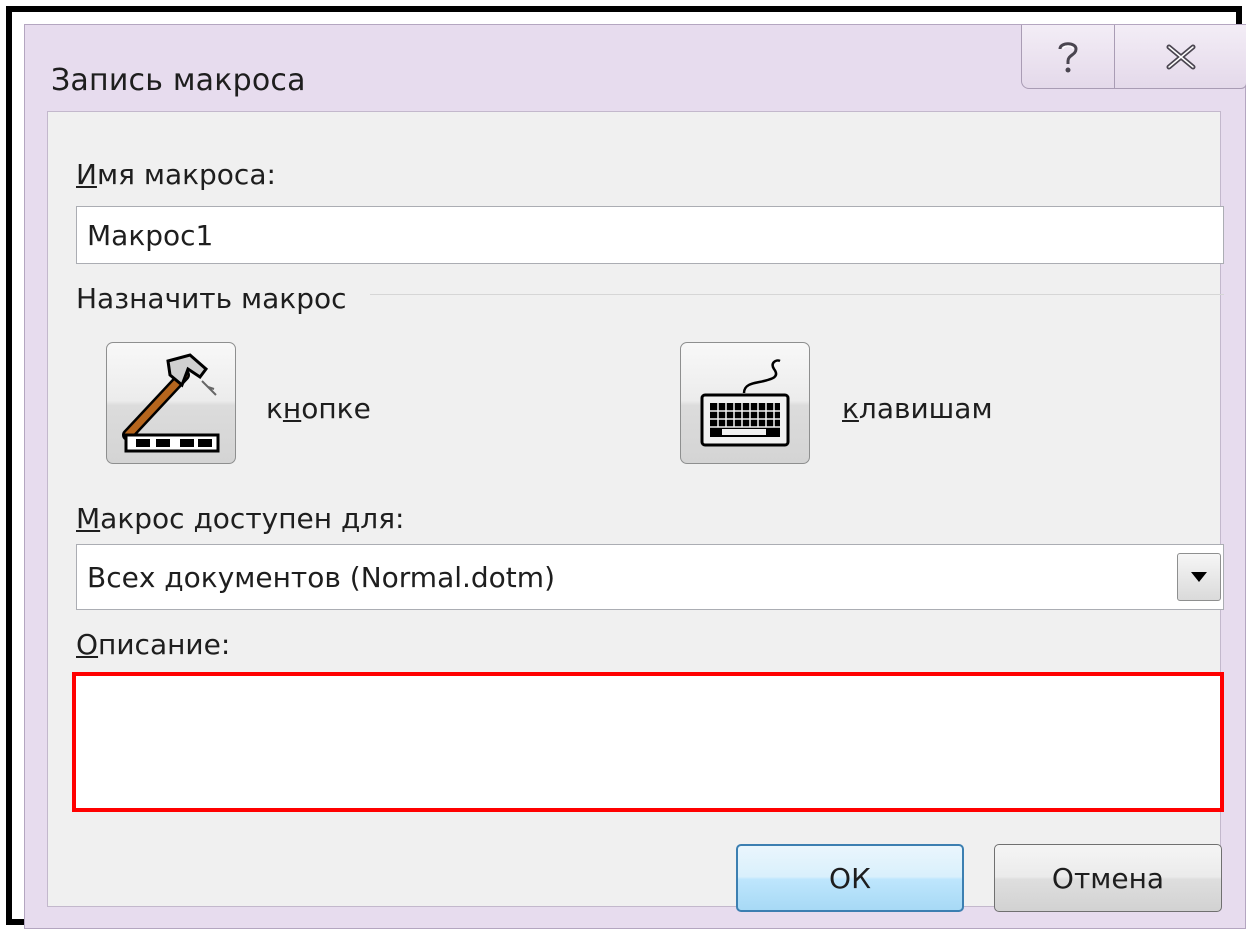 This screenshot has width=1246, height=931. Describe the element at coordinates (650, 235) in the screenshot. I see `macro-name-input` at that location.